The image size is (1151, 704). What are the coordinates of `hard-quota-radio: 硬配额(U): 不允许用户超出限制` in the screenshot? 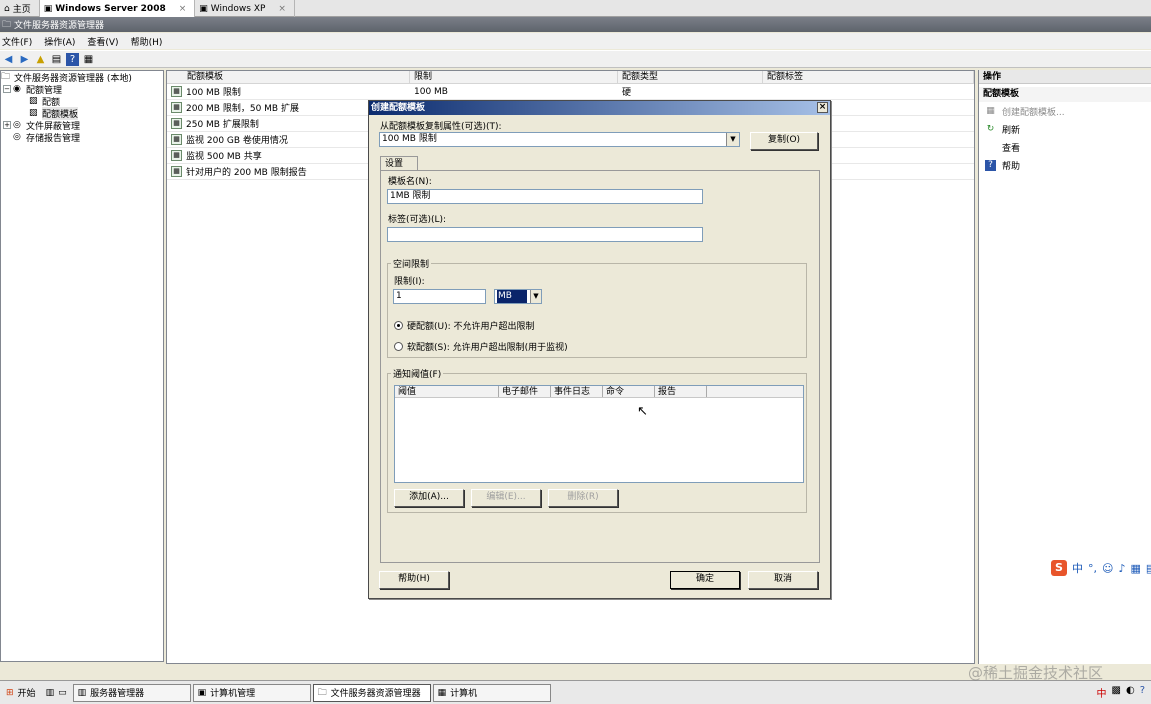 It's located at (464, 325).